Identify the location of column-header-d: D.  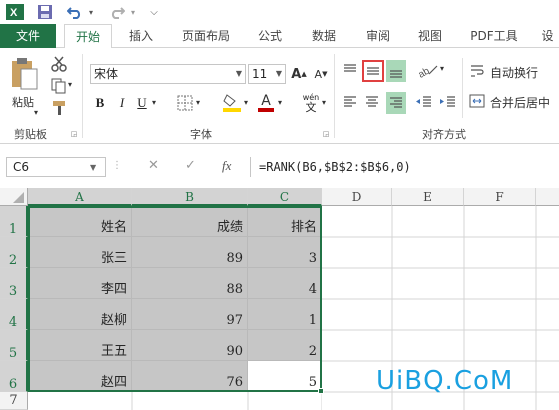
(357, 197).